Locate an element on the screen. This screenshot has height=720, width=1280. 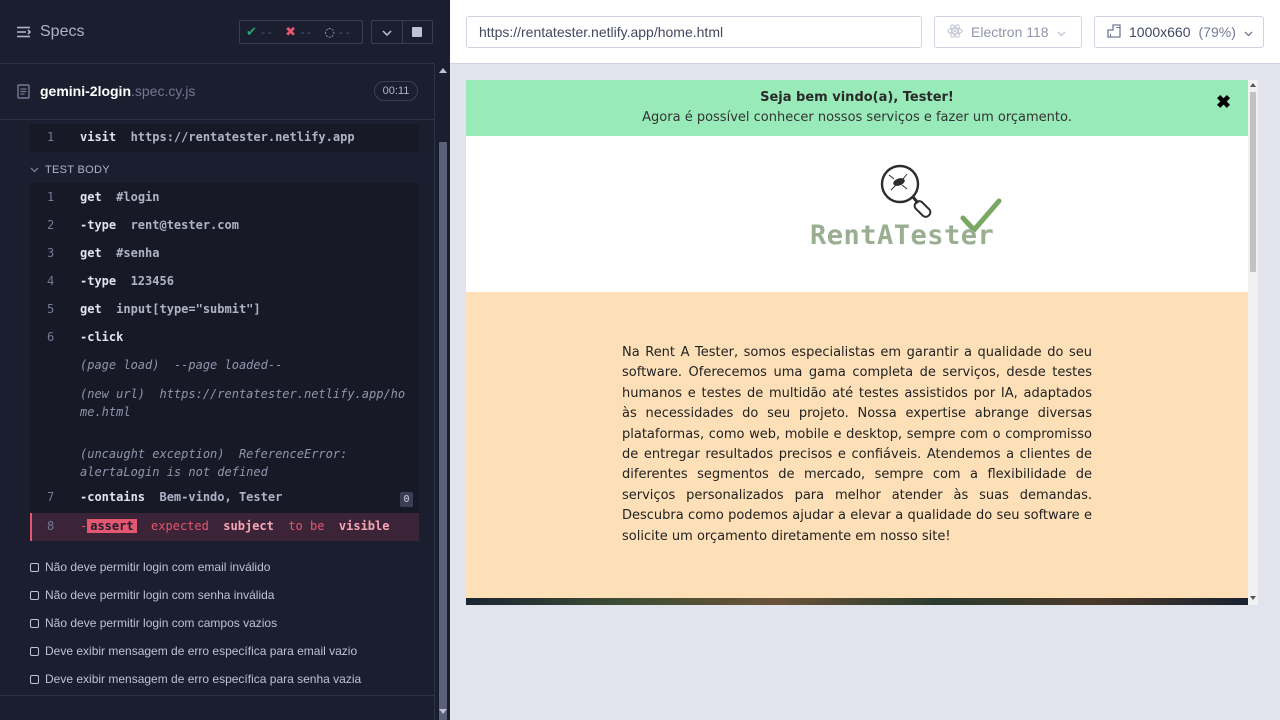
command-row: 7 -contains Bem-vindo, Tester 0 is located at coordinates (224, 500).